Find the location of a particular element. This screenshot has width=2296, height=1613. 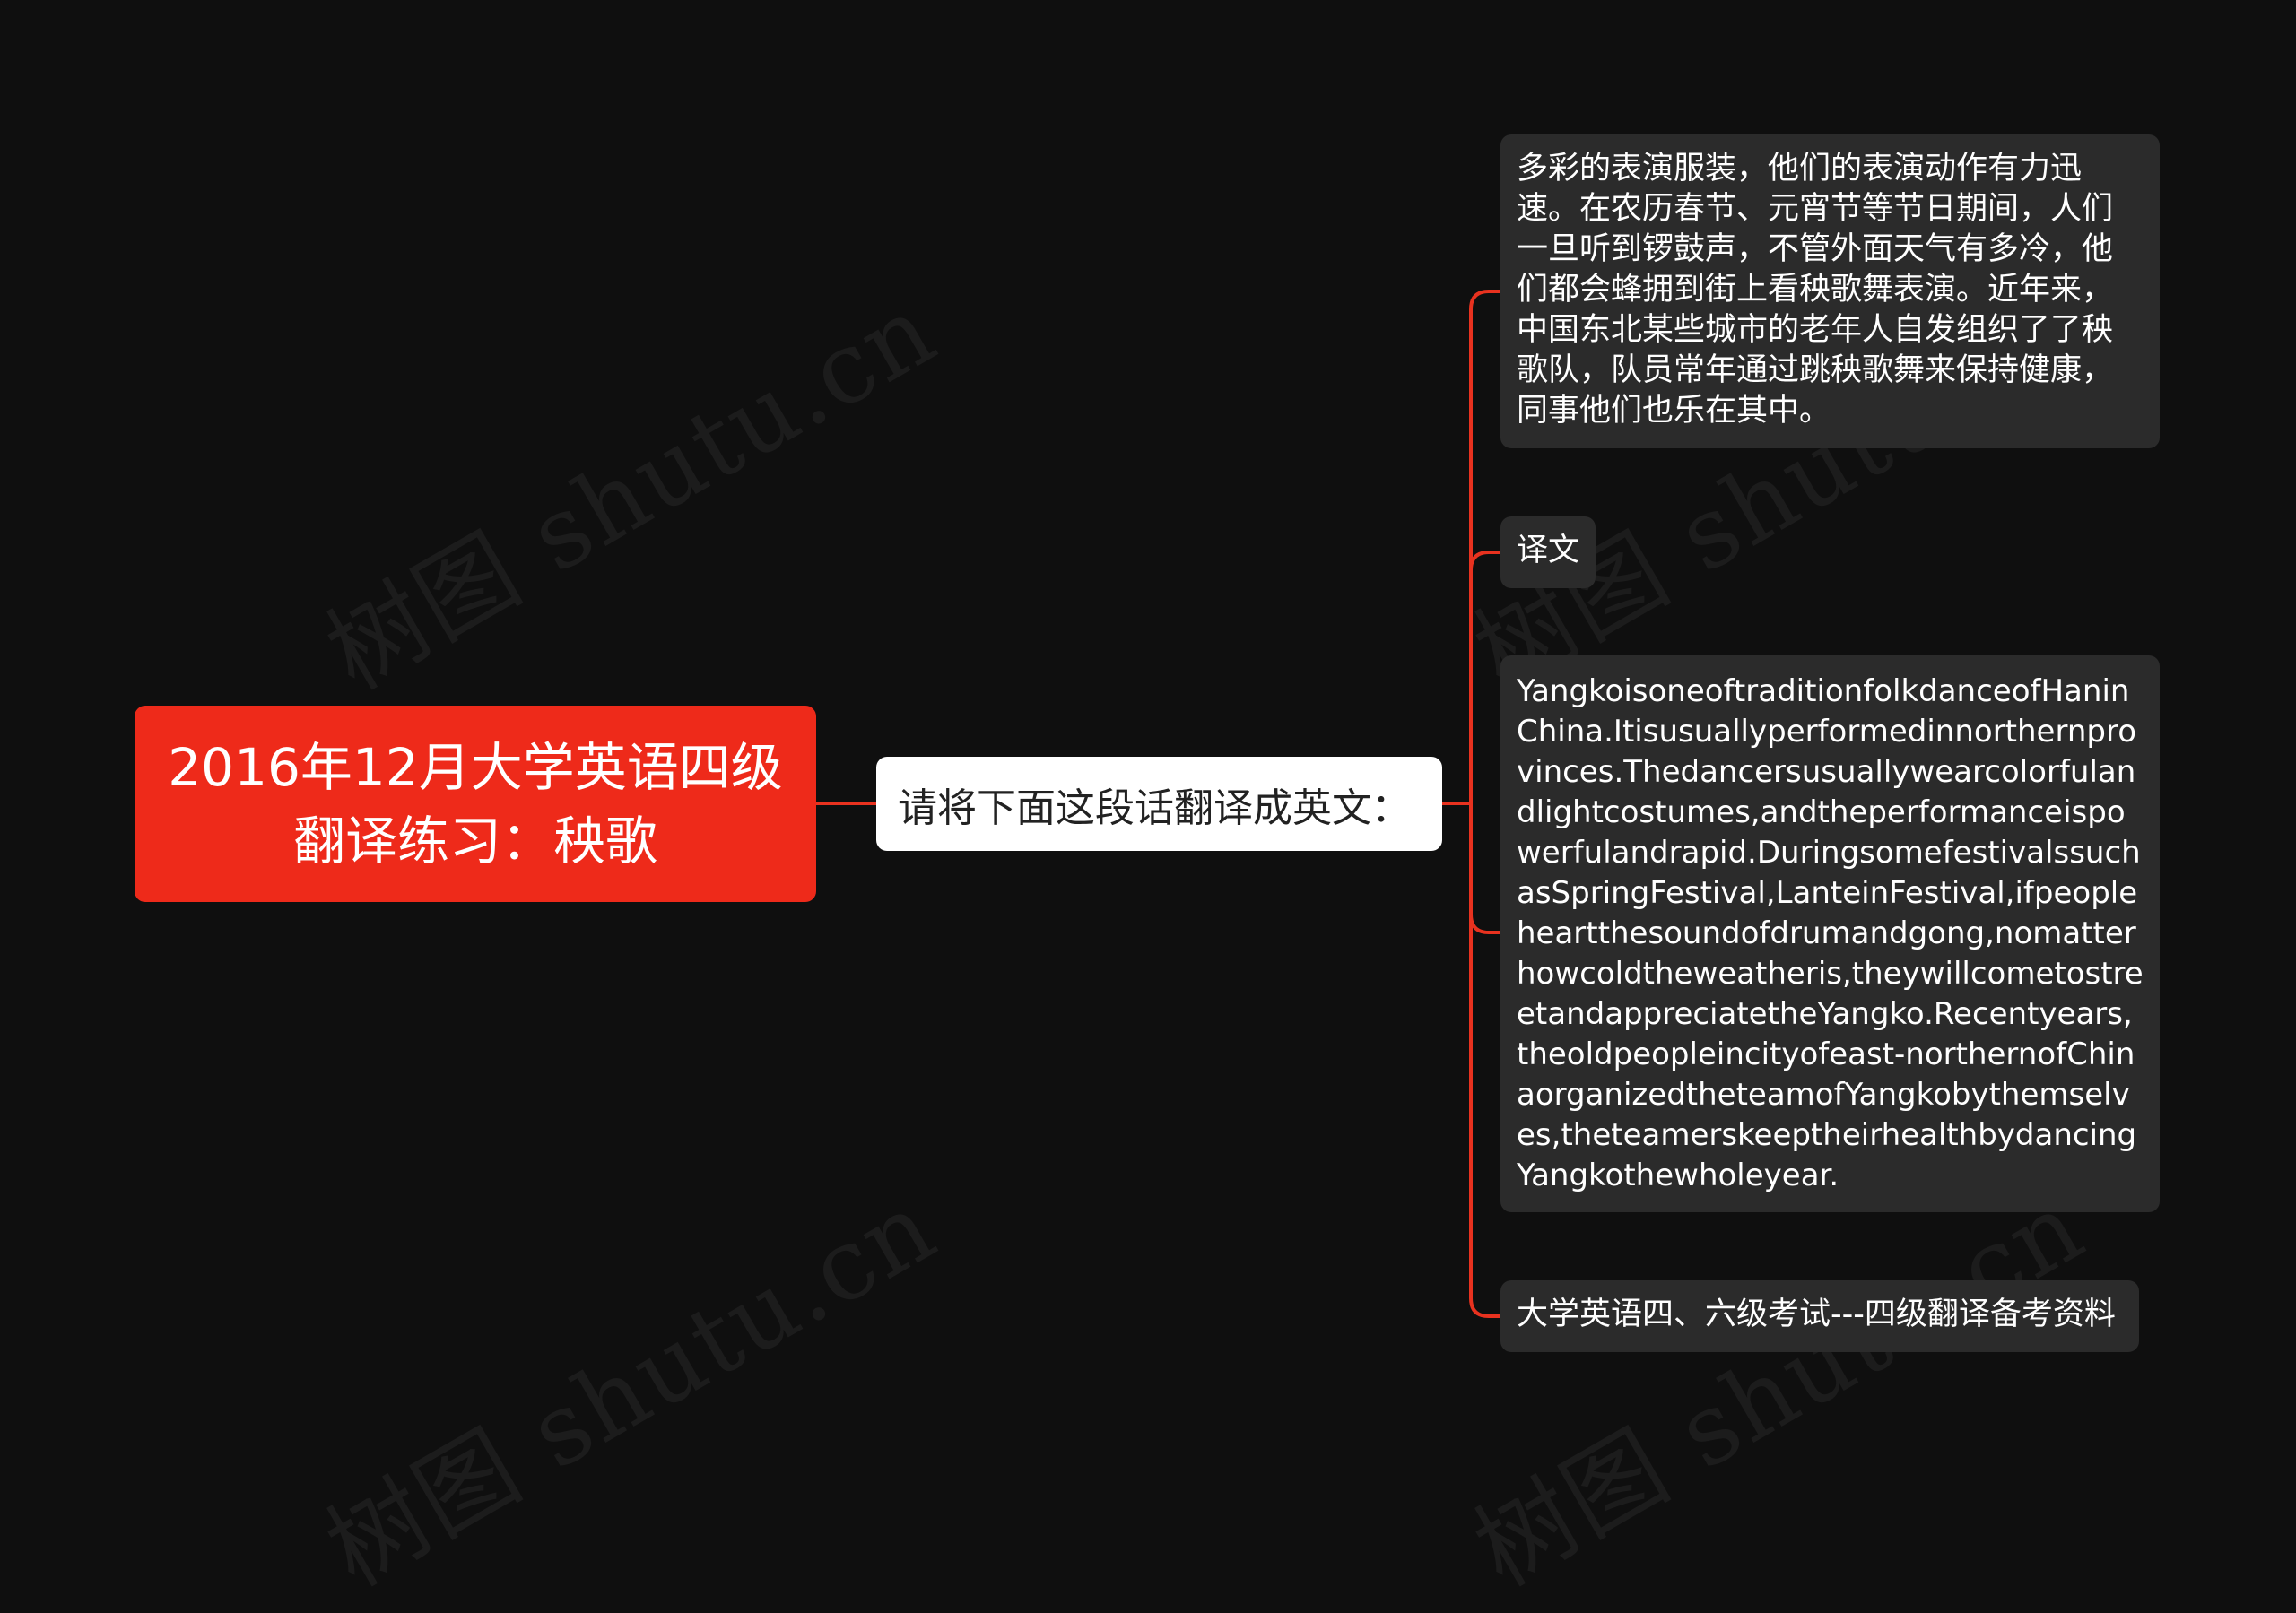

leaf-node-translation-label: 译文 is located at coordinates (1548, 552).